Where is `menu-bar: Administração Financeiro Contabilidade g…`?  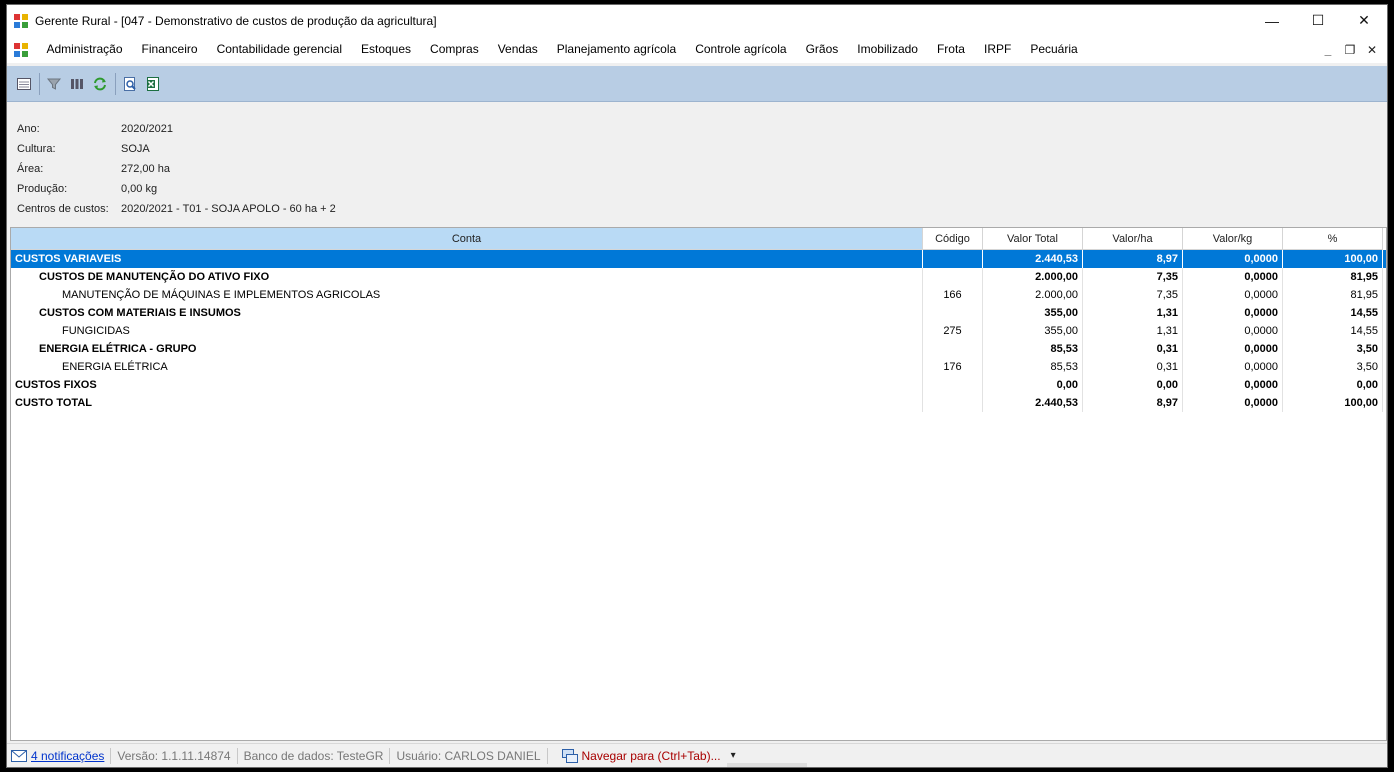
menu-bar: Administração Financeiro Contabilidade g… is located at coordinates (697, 49).